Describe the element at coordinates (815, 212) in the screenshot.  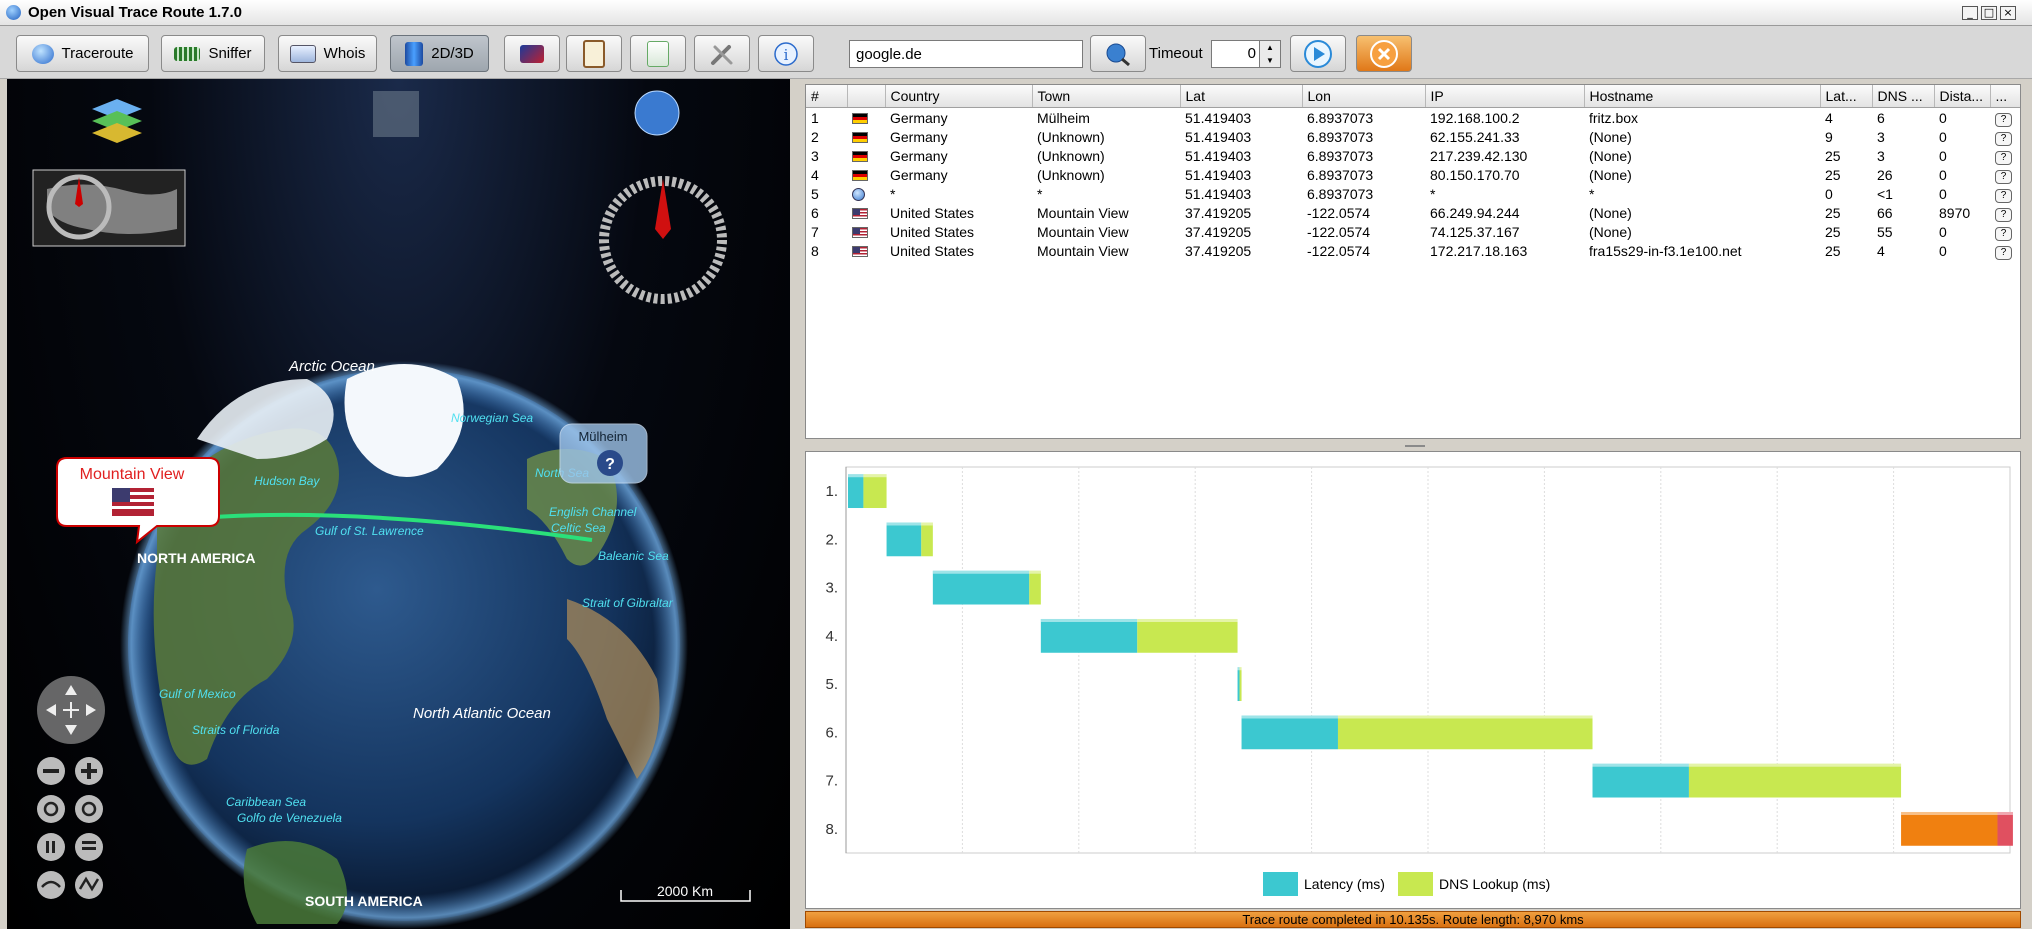
I see `cell-n: 6` at that location.